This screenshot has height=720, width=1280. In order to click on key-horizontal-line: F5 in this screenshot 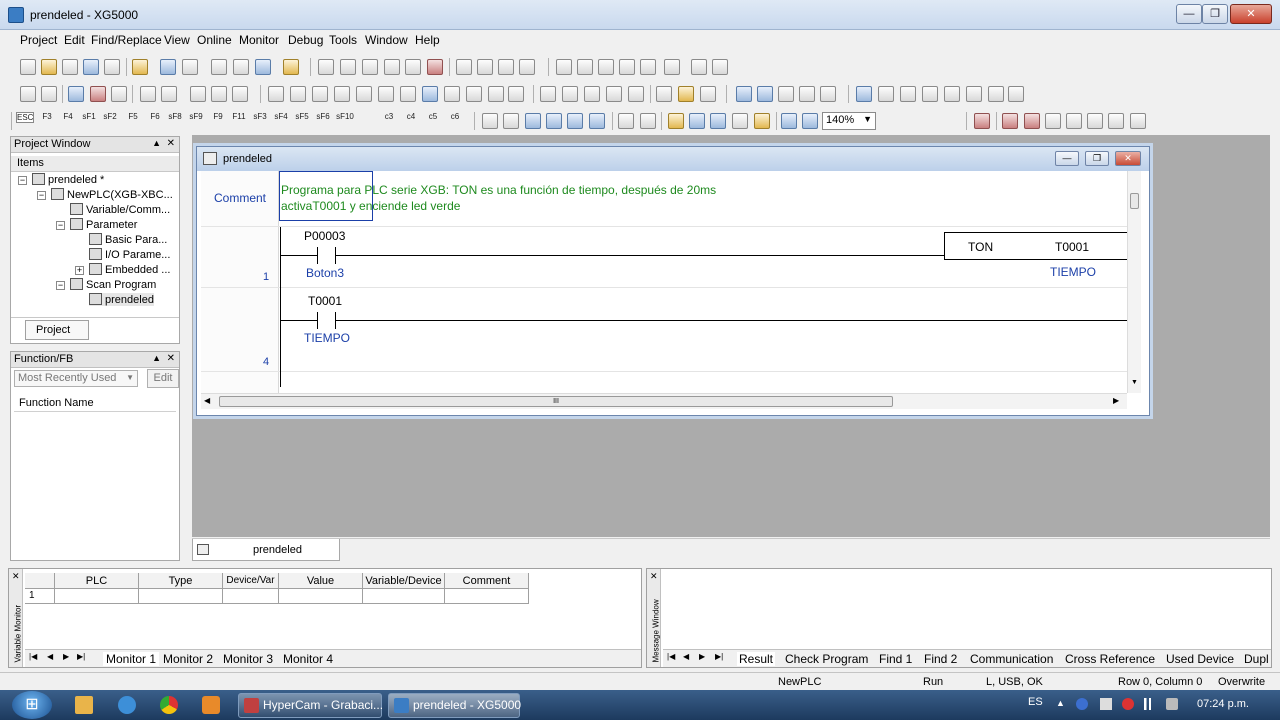, I will do `click(133, 116)`.